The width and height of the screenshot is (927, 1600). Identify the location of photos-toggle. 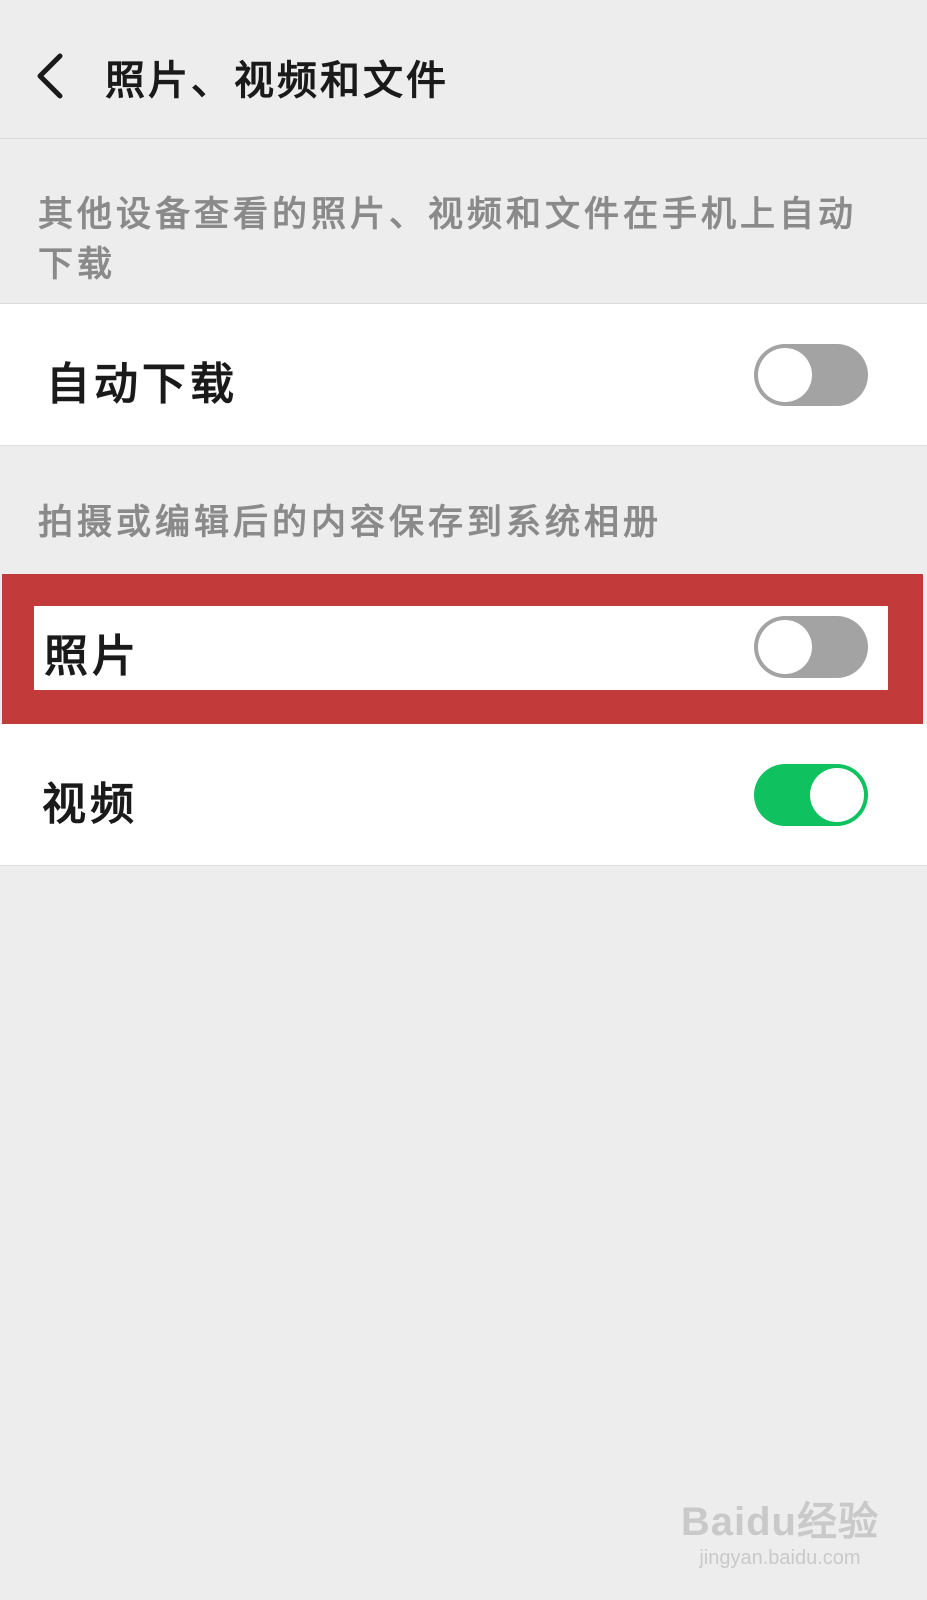
(811, 647).